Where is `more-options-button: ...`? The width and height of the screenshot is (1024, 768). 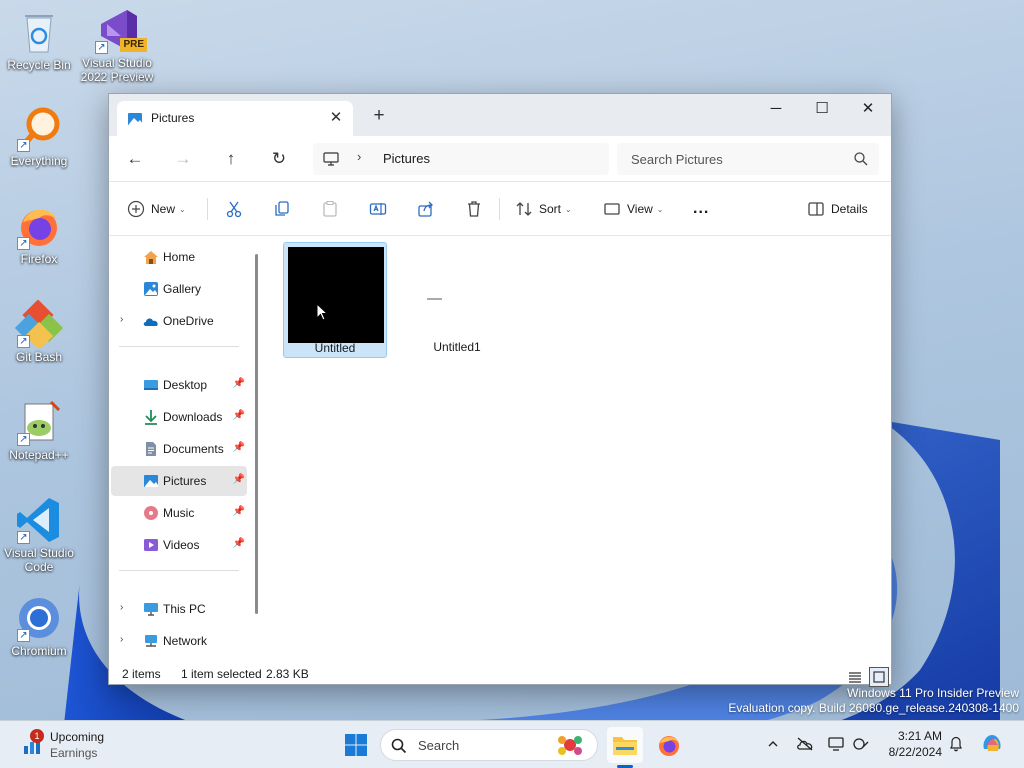
more-options-button: ... is located at coordinates (701, 209).